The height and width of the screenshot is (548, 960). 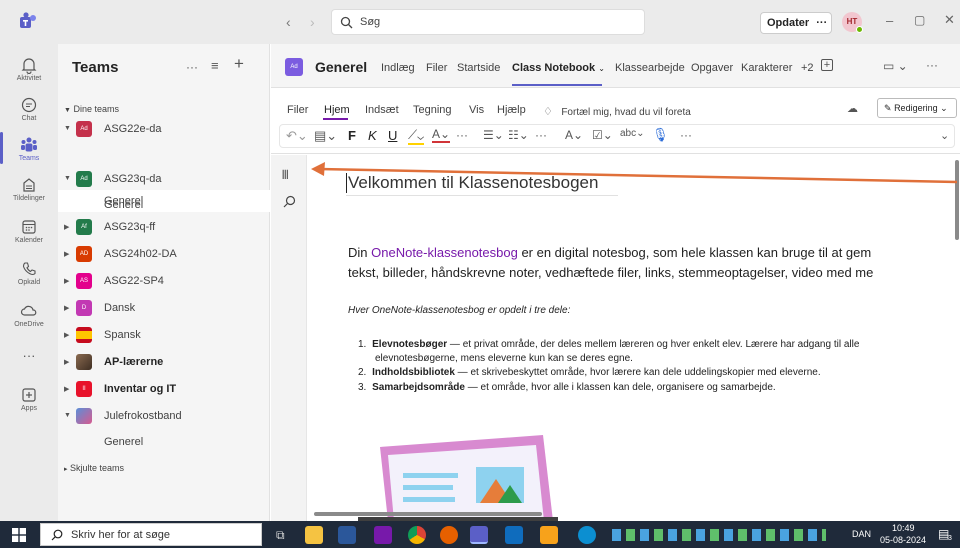 What do you see at coordinates (587, 535) in the screenshot?
I see `edge-icon` at bounding box center [587, 535].